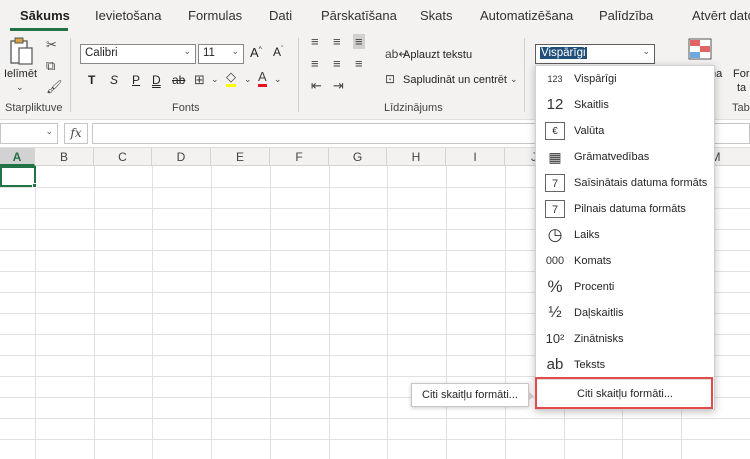  What do you see at coordinates (338, 86) in the screenshot?
I see `increase-indent-icon: ⇥` at bounding box center [338, 86].